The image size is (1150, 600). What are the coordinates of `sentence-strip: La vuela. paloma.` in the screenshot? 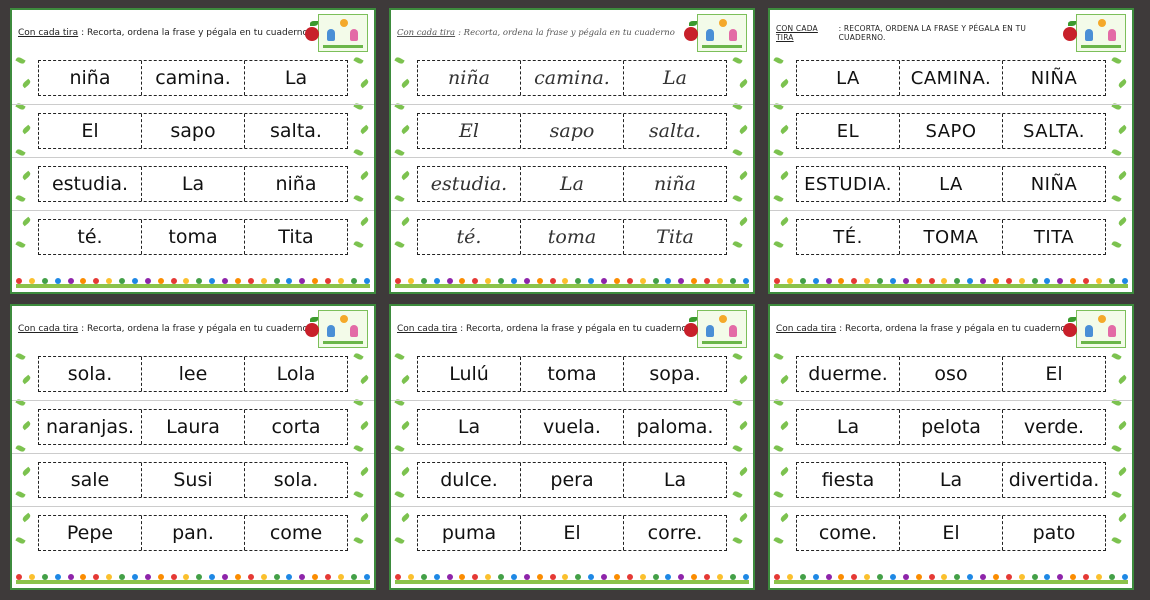 It's located at (572, 426).